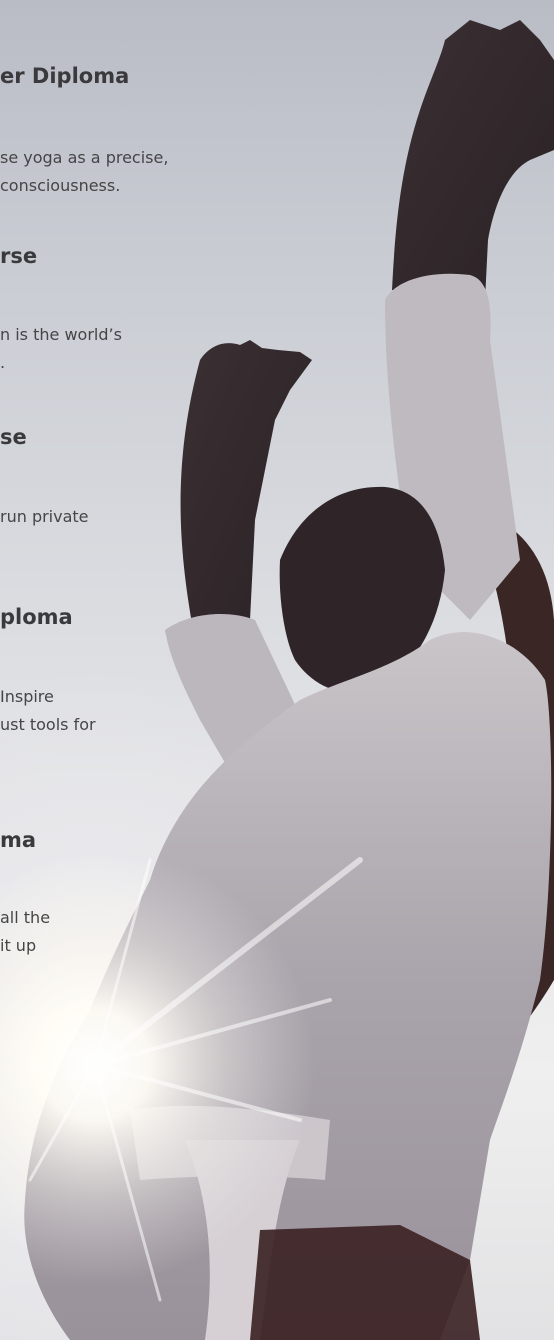 This screenshot has width=554, height=1340. What do you see at coordinates (84, 172) in the screenshot?
I see `course-description: se yoga as a precise, consciousness.` at bounding box center [84, 172].